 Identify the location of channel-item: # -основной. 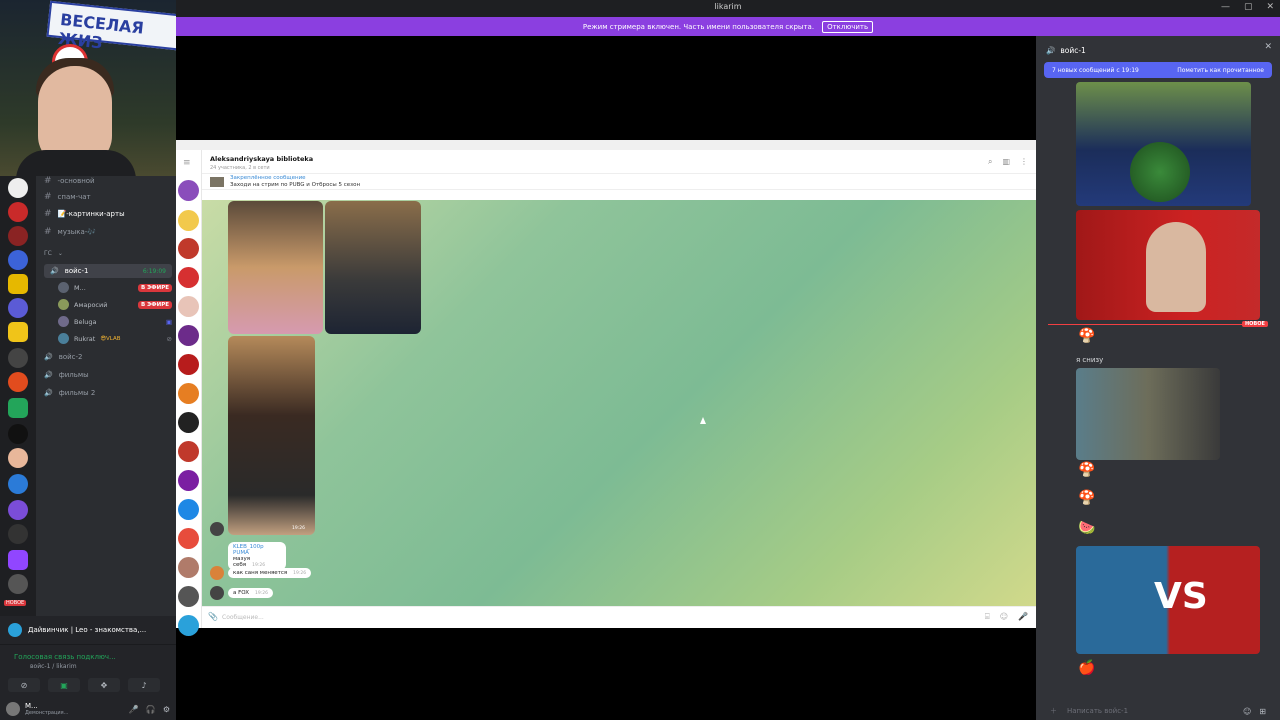
(108, 181).